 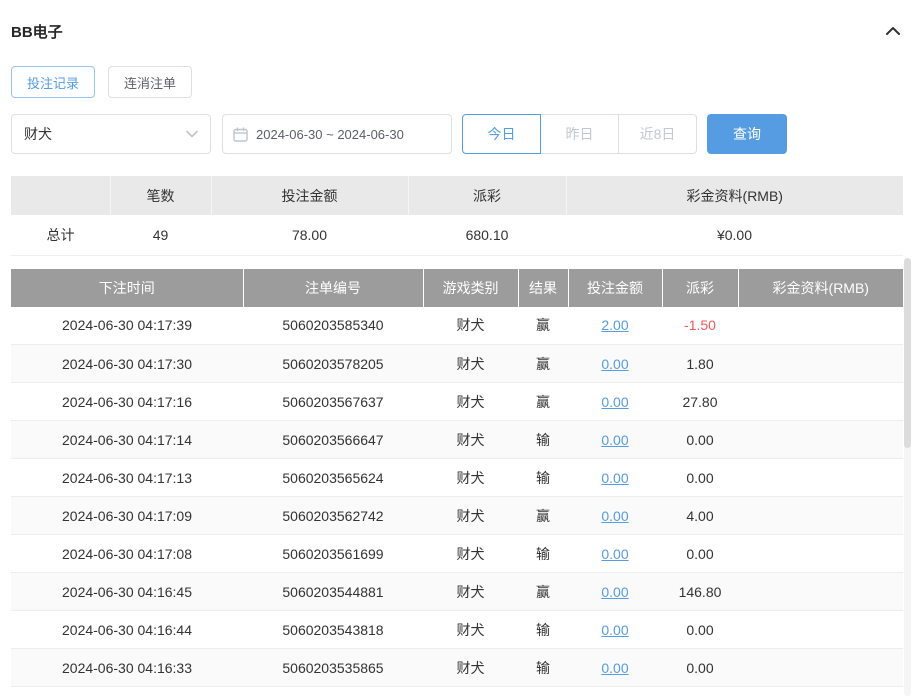 I want to click on header-game-type: 游戏类别, so click(x=471, y=287).